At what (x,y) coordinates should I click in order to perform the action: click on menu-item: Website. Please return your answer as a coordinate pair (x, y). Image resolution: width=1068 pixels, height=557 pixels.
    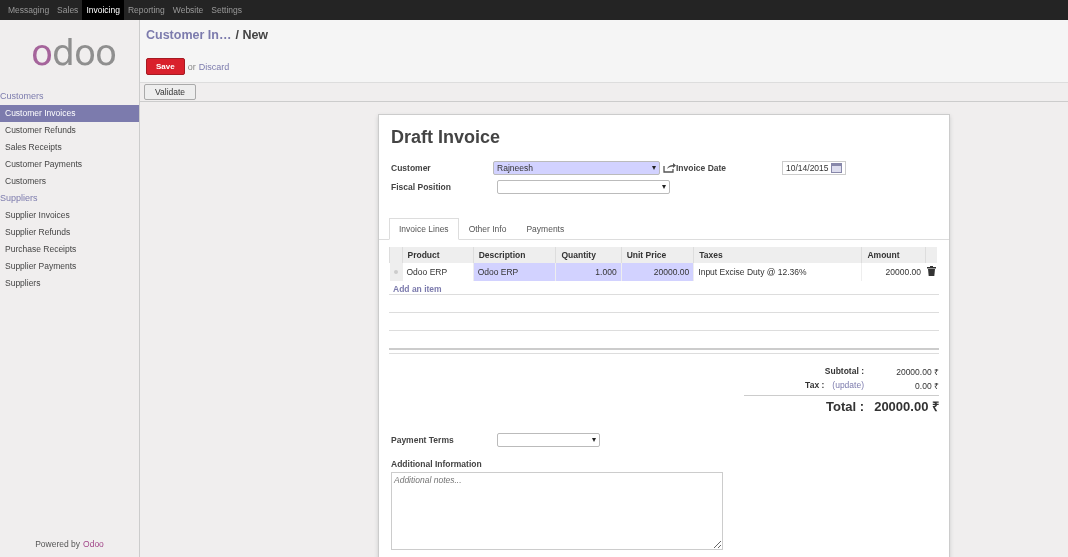
    Looking at the image, I should click on (188, 10).